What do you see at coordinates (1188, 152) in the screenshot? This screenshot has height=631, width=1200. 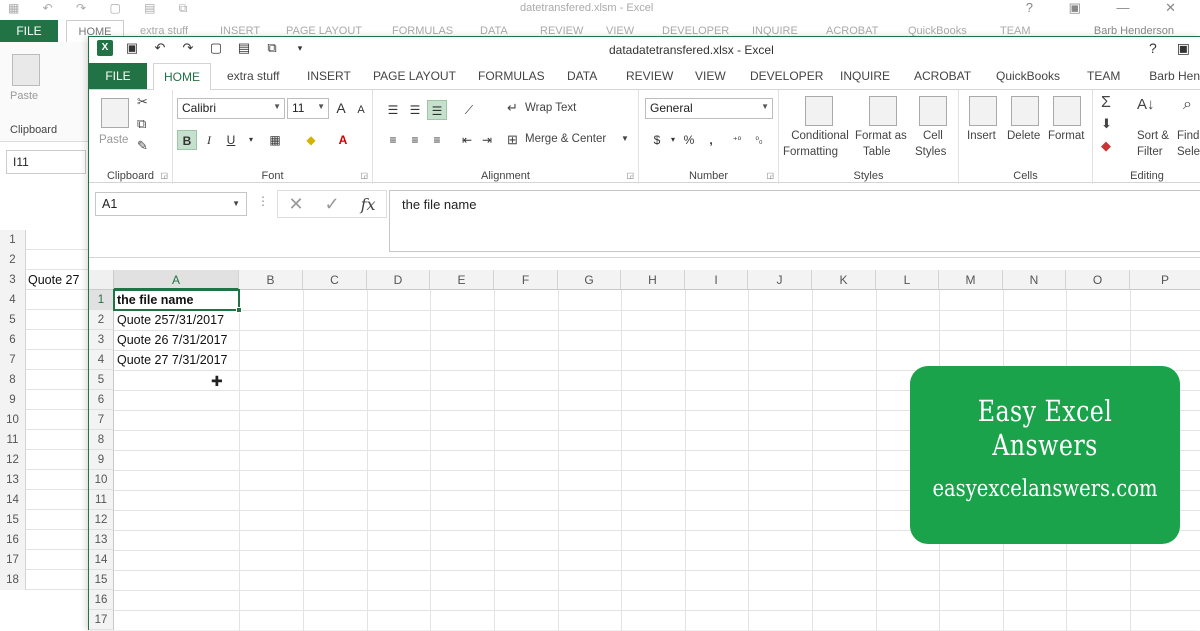 I see `find-select-label-2: Selec` at bounding box center [1188, 152].